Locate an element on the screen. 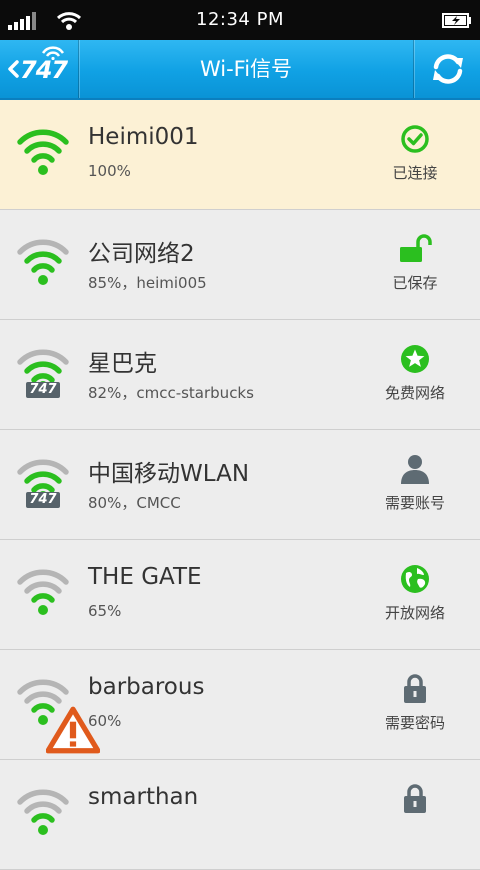  network-detail: 82%，cmcc-starbucks is located at coordinates (171, 393).